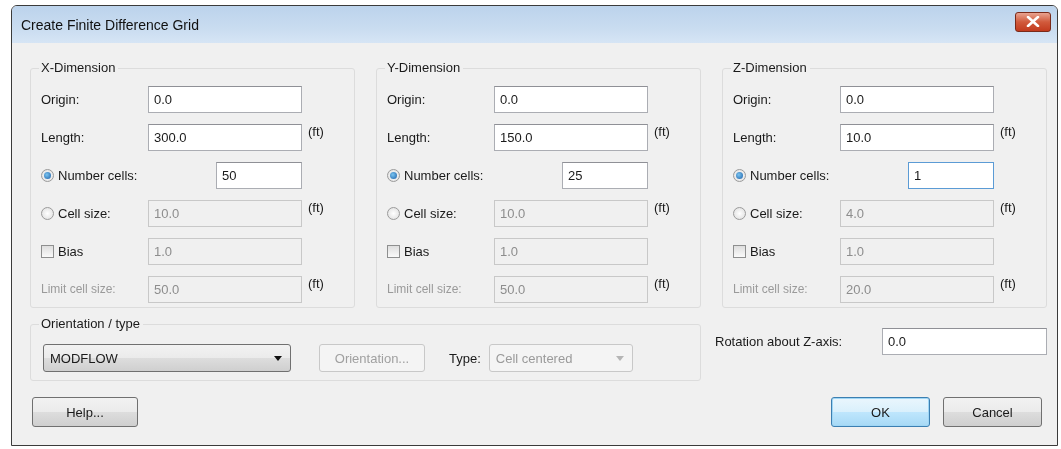 The image size is (1061, 449). Describe the element at coordinates (259, 175) in the screenshot. I see `input-field: 50` at that location.